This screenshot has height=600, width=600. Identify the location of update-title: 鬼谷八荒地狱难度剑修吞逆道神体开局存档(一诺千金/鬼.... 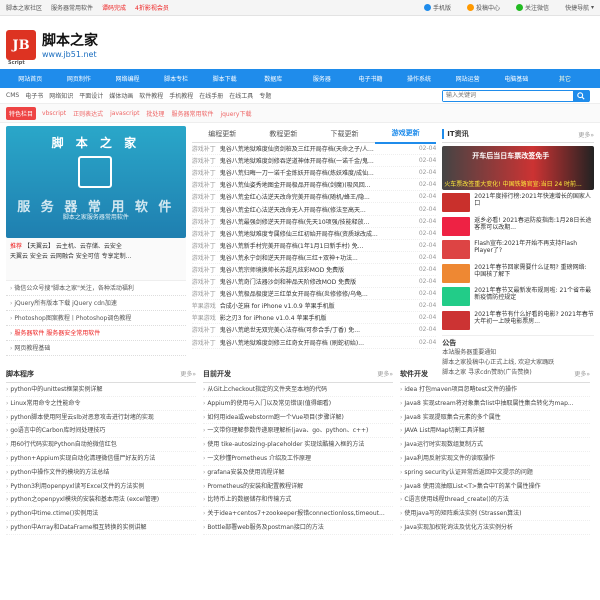
(319, 160).